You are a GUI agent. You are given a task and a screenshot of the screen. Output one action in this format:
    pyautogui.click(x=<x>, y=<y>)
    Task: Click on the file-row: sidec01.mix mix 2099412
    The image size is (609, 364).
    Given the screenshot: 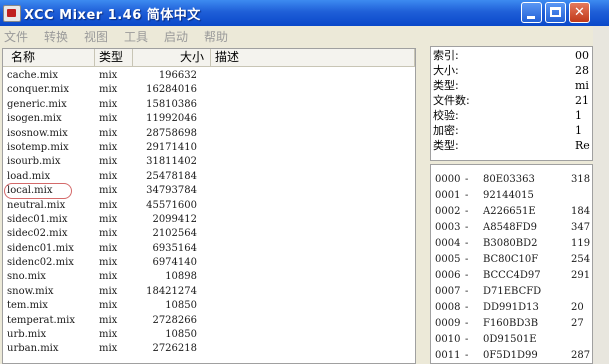 What is the action you would take?
    pyautogui.click(x=209, y=220)
    